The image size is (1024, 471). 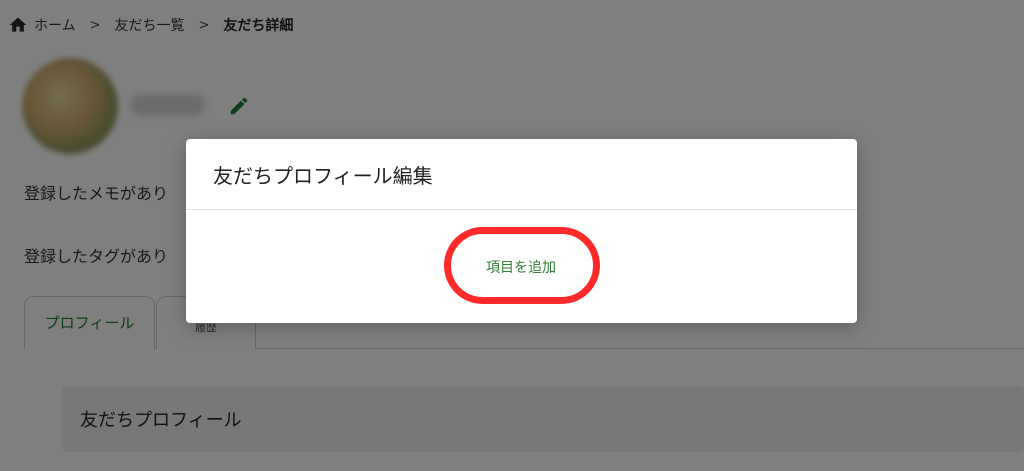 I want to click on add-item-button: 項目を追加, so click(x=521, y=267).